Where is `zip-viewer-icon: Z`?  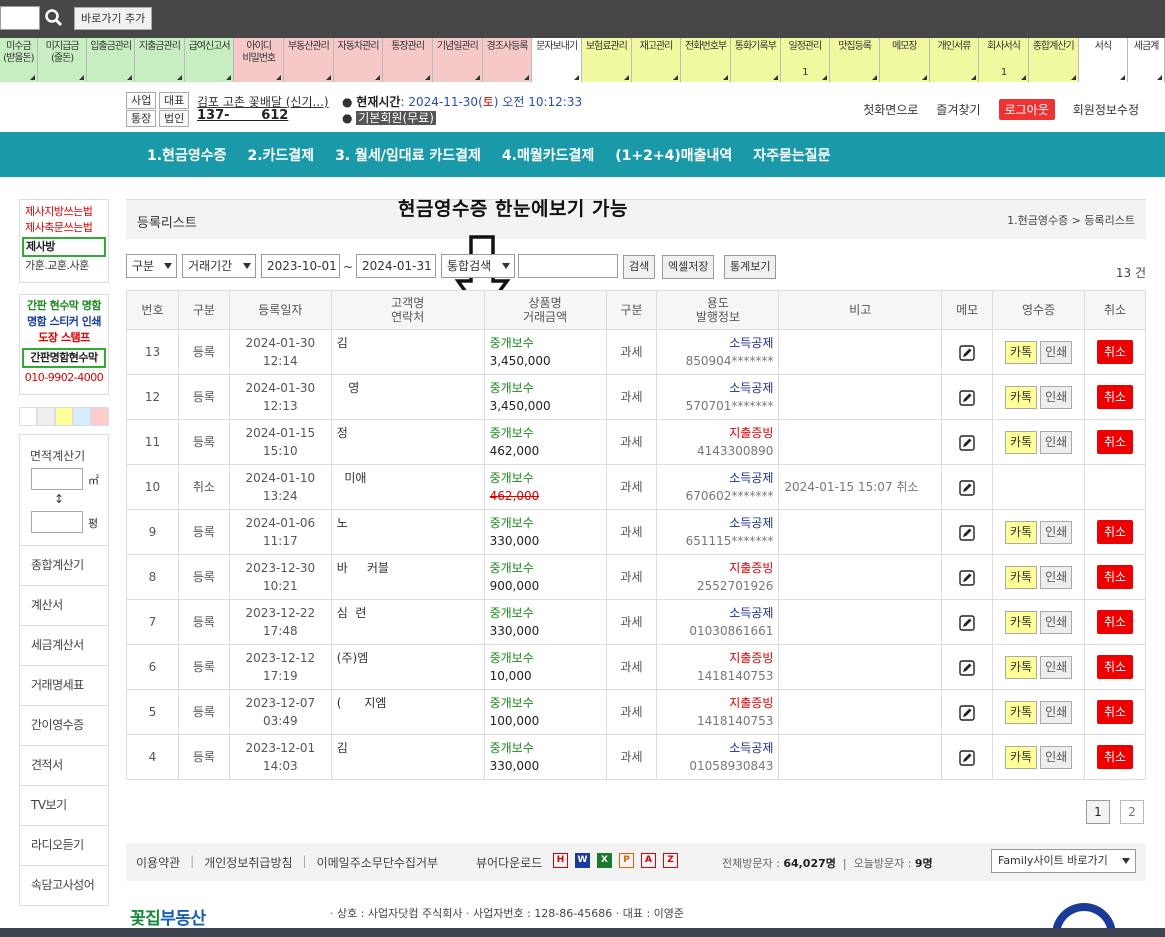
zip-viewer-icon: Z is located at coordinates (670, 860).